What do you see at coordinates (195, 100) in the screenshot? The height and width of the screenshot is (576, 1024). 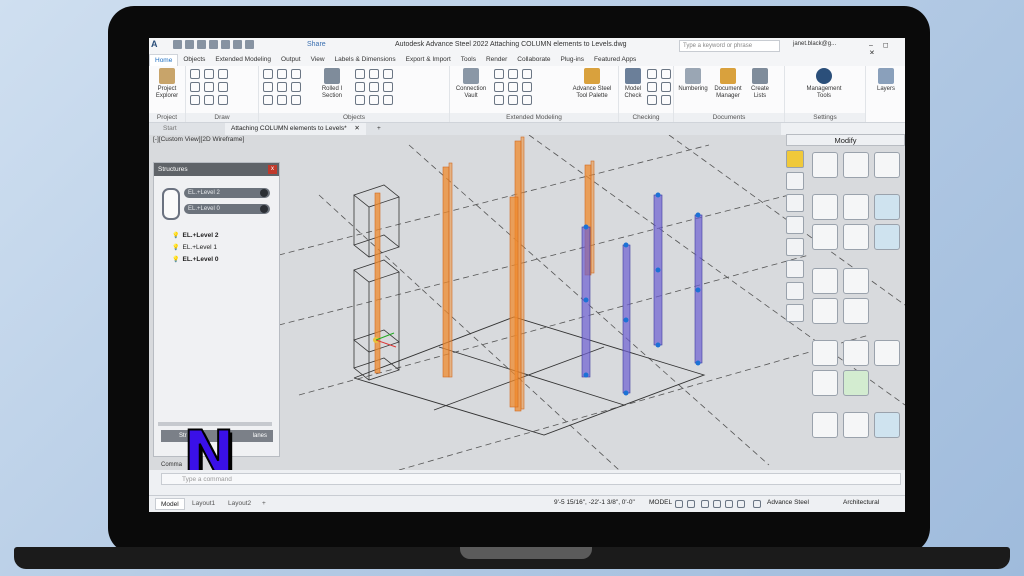 I see `circle-icon` at bounding box center [195, 100].